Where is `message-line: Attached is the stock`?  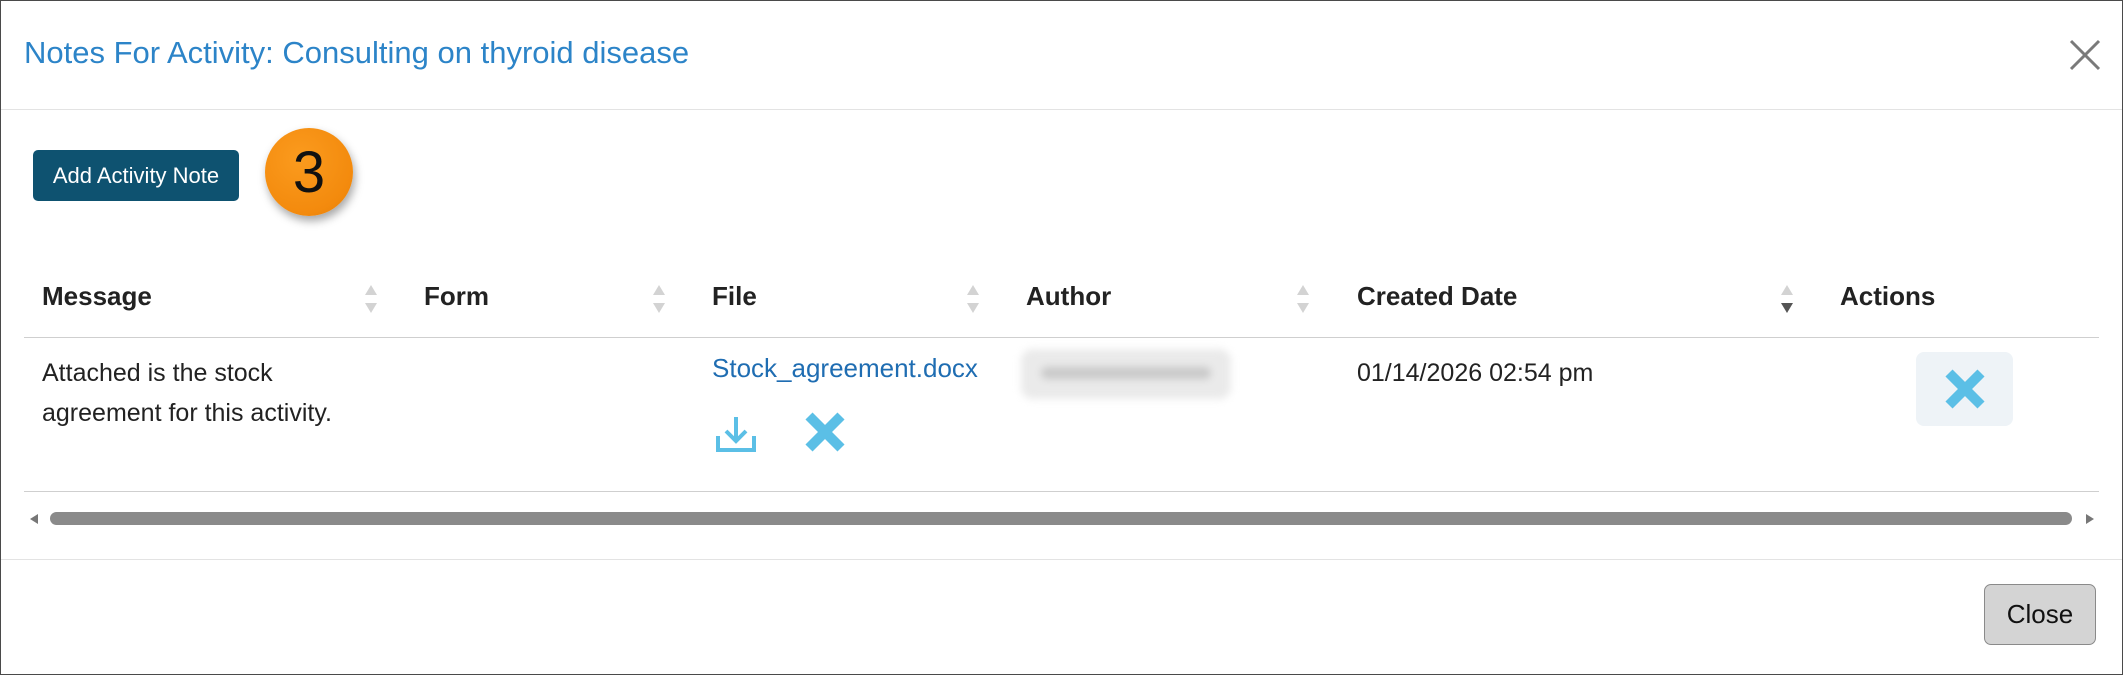 message-line: Attached is the stock is located at coordinates (157, 373).